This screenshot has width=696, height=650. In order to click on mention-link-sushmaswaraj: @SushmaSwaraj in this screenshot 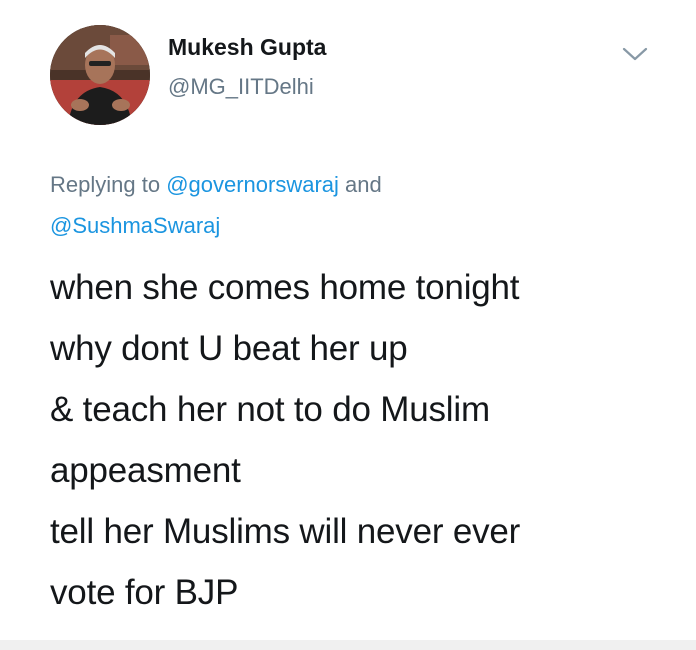, I will do `click(135, 225)`.